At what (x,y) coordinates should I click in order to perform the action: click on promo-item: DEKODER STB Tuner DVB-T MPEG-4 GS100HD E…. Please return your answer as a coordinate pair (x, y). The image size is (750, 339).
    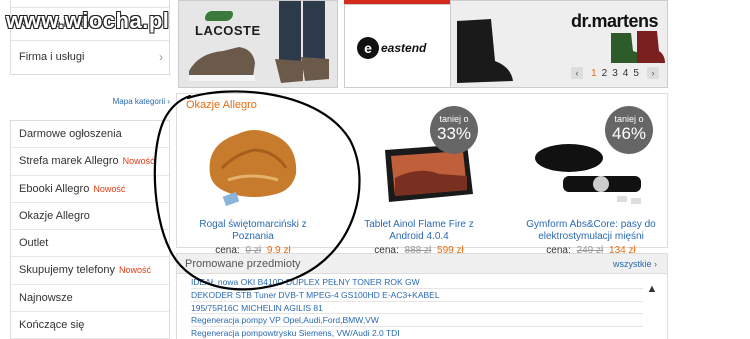
    Looking at the image, I should click on (417, 295).